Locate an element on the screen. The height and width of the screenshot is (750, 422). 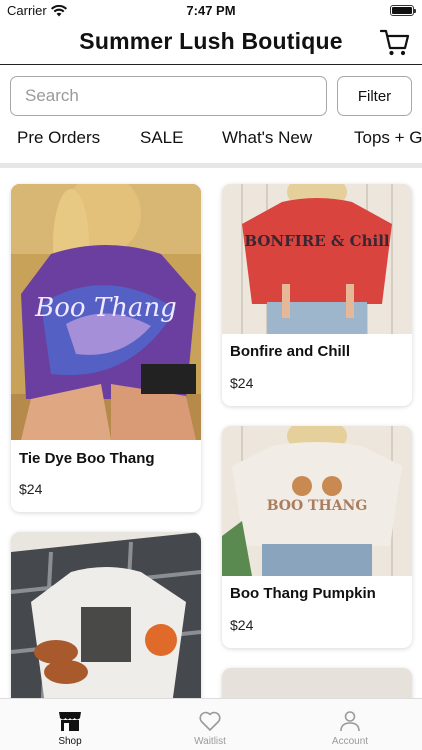
tab-account: Account is located at coordinates (350, 724).